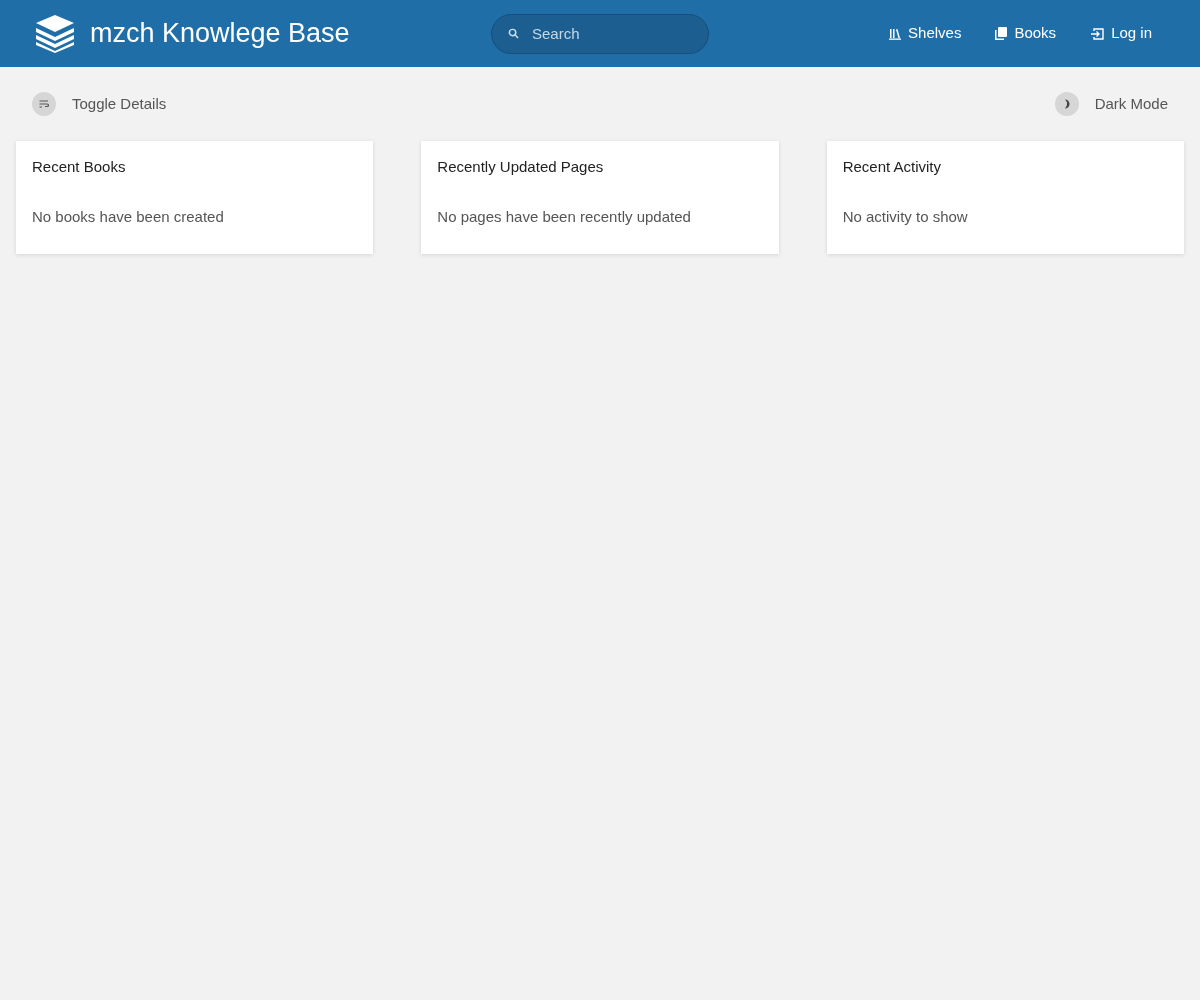  I want to click on book-icon, so click(1001, 33).